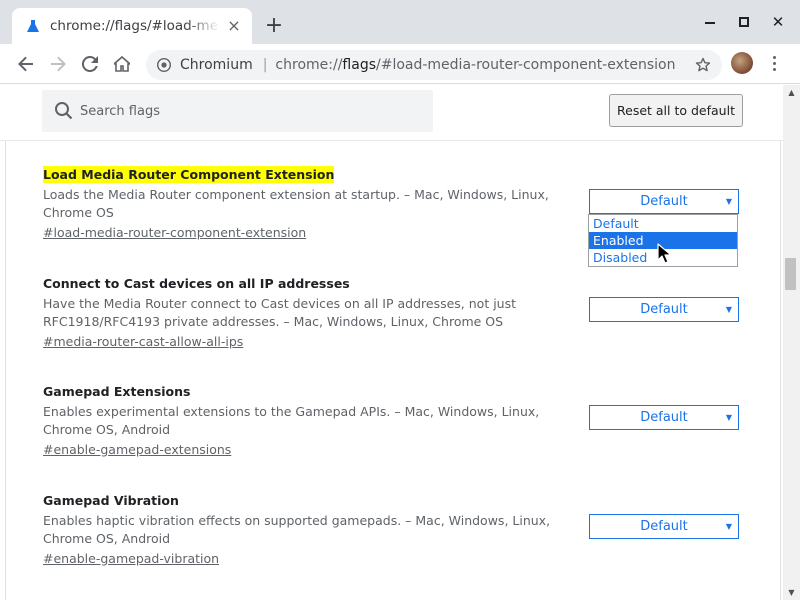 This screenshot has width=800, height=600. What do you see at coordinates (164, 65) in the screenshot?
I see `chromium-icon` at bounding box center [164, 65].